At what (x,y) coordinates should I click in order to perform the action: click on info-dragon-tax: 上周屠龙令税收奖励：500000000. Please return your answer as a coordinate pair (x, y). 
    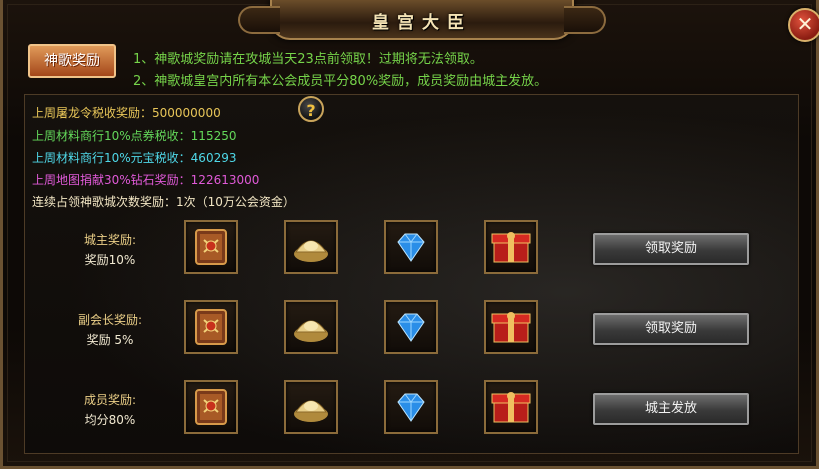
    Looking at the image, I should click on (126, 113).